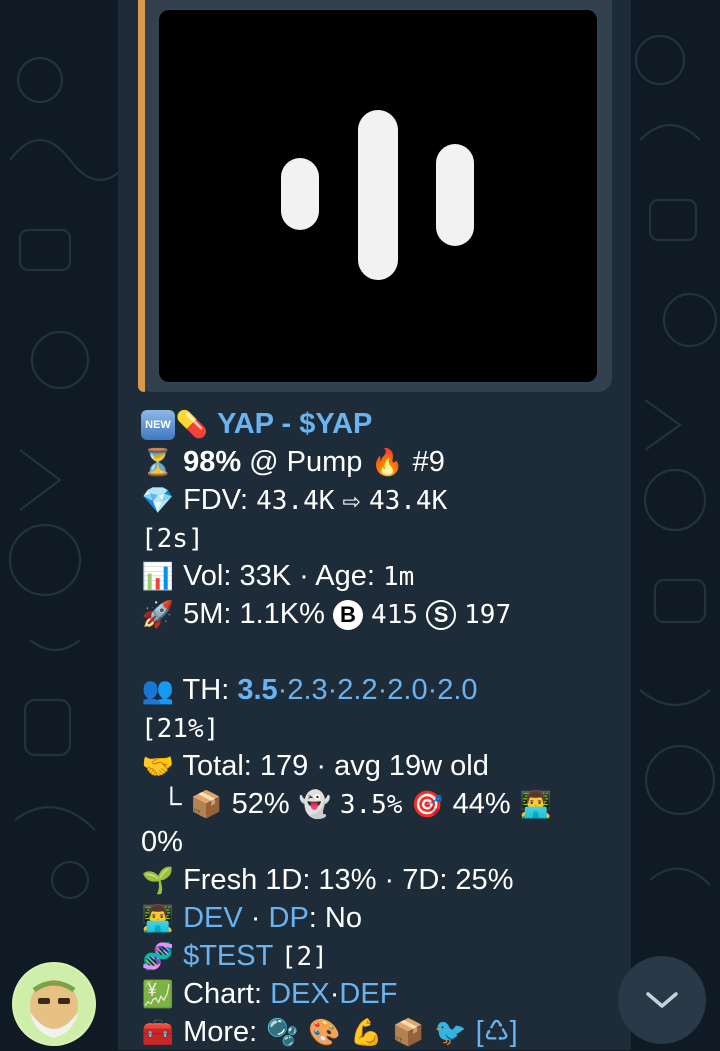 Image resolution: width=720 pixels, height=1051 pixels. Describe the element at coordinates (488, 615) in the screenshot. I see `sell-count: 197` at that location.